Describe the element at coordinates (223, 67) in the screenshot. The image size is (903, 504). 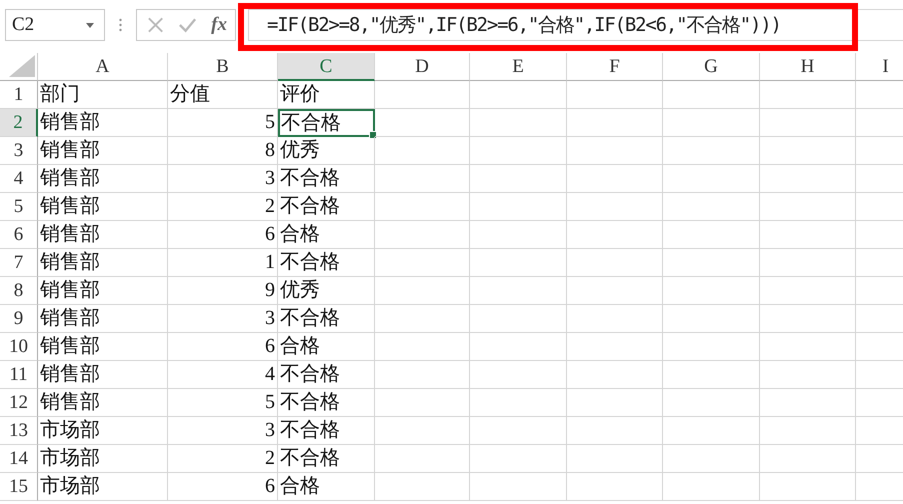
I see `column-header: B` at that location.